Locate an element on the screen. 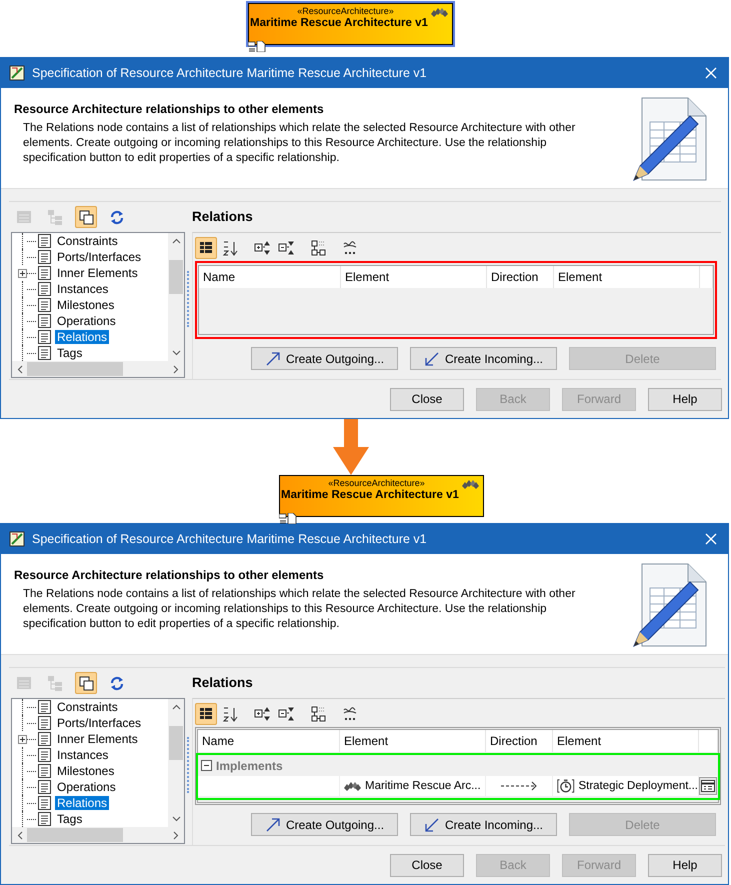 The height and width of the screenshot is (885, 731). down-arrow-icon is located at coordinates (351, 447).